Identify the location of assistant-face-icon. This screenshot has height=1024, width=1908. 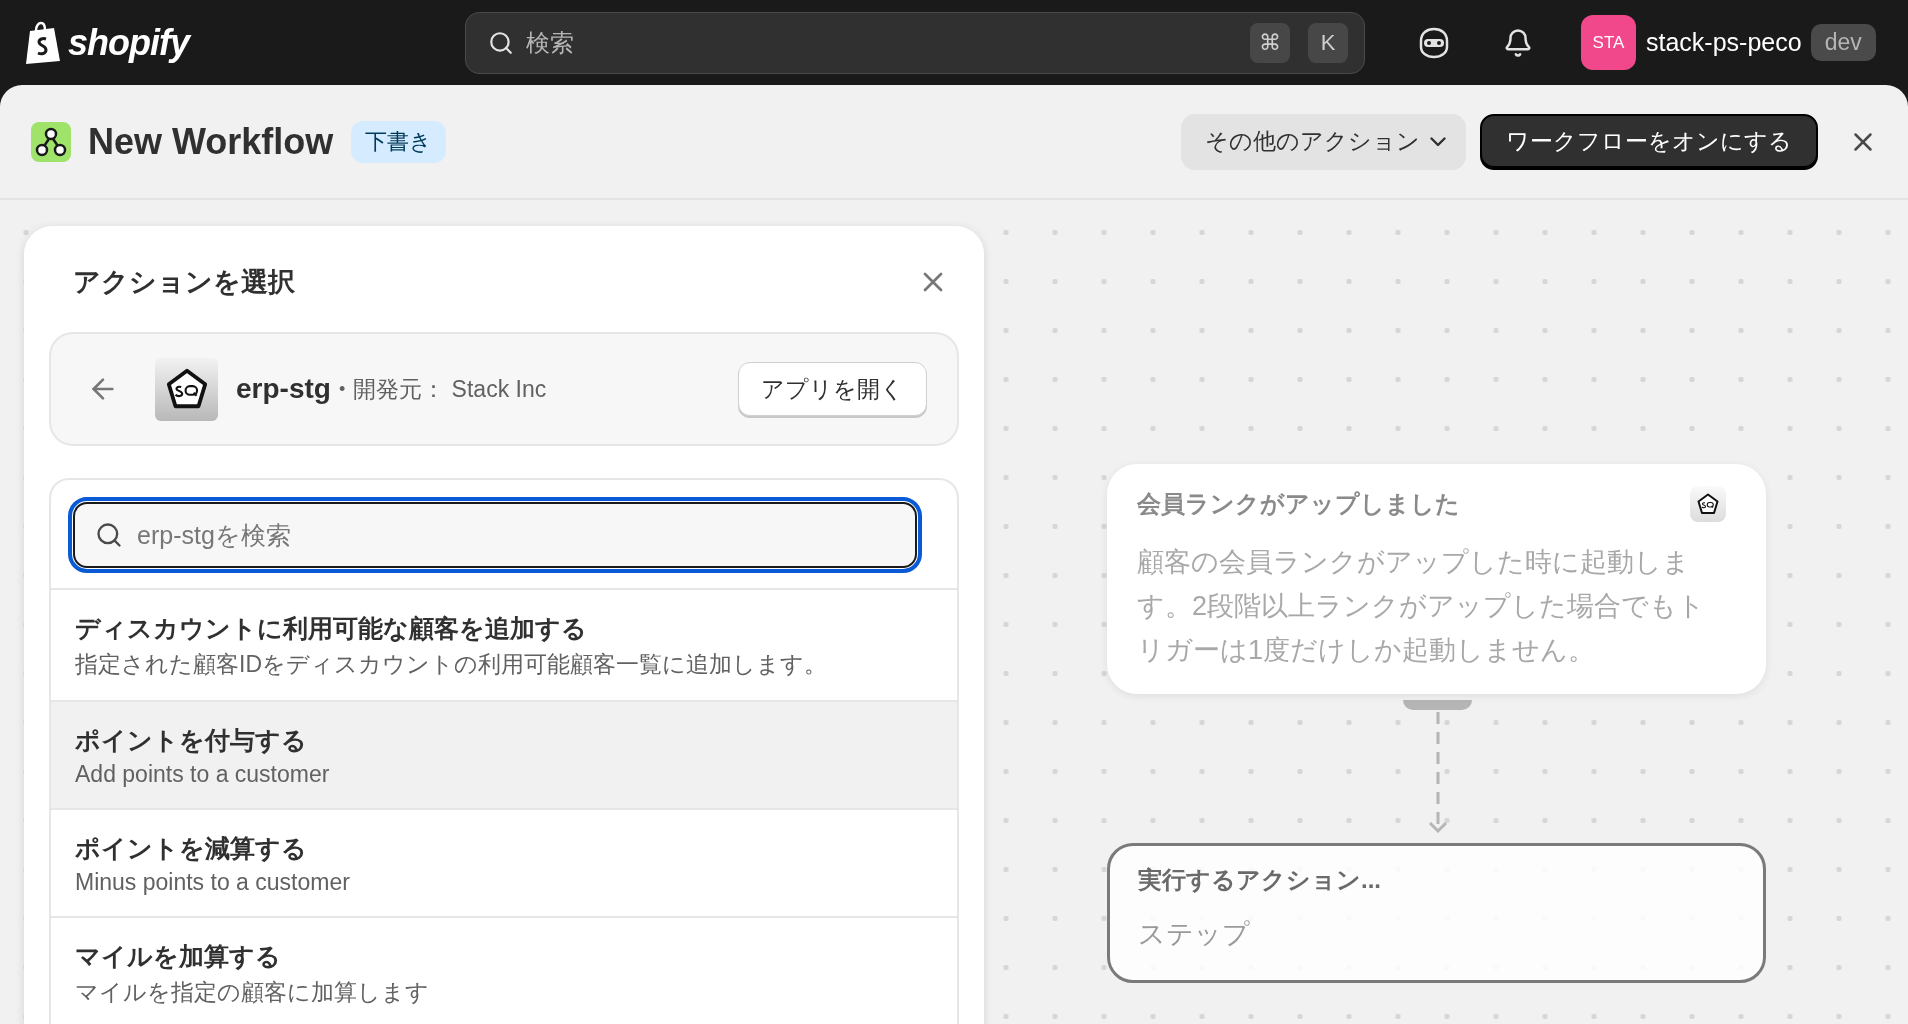
(1434, 42).